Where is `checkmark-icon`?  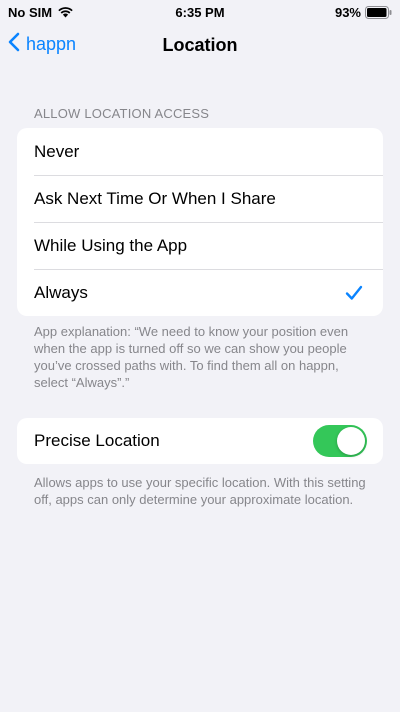
checkmark-icon is located at coordinates (354, 293).